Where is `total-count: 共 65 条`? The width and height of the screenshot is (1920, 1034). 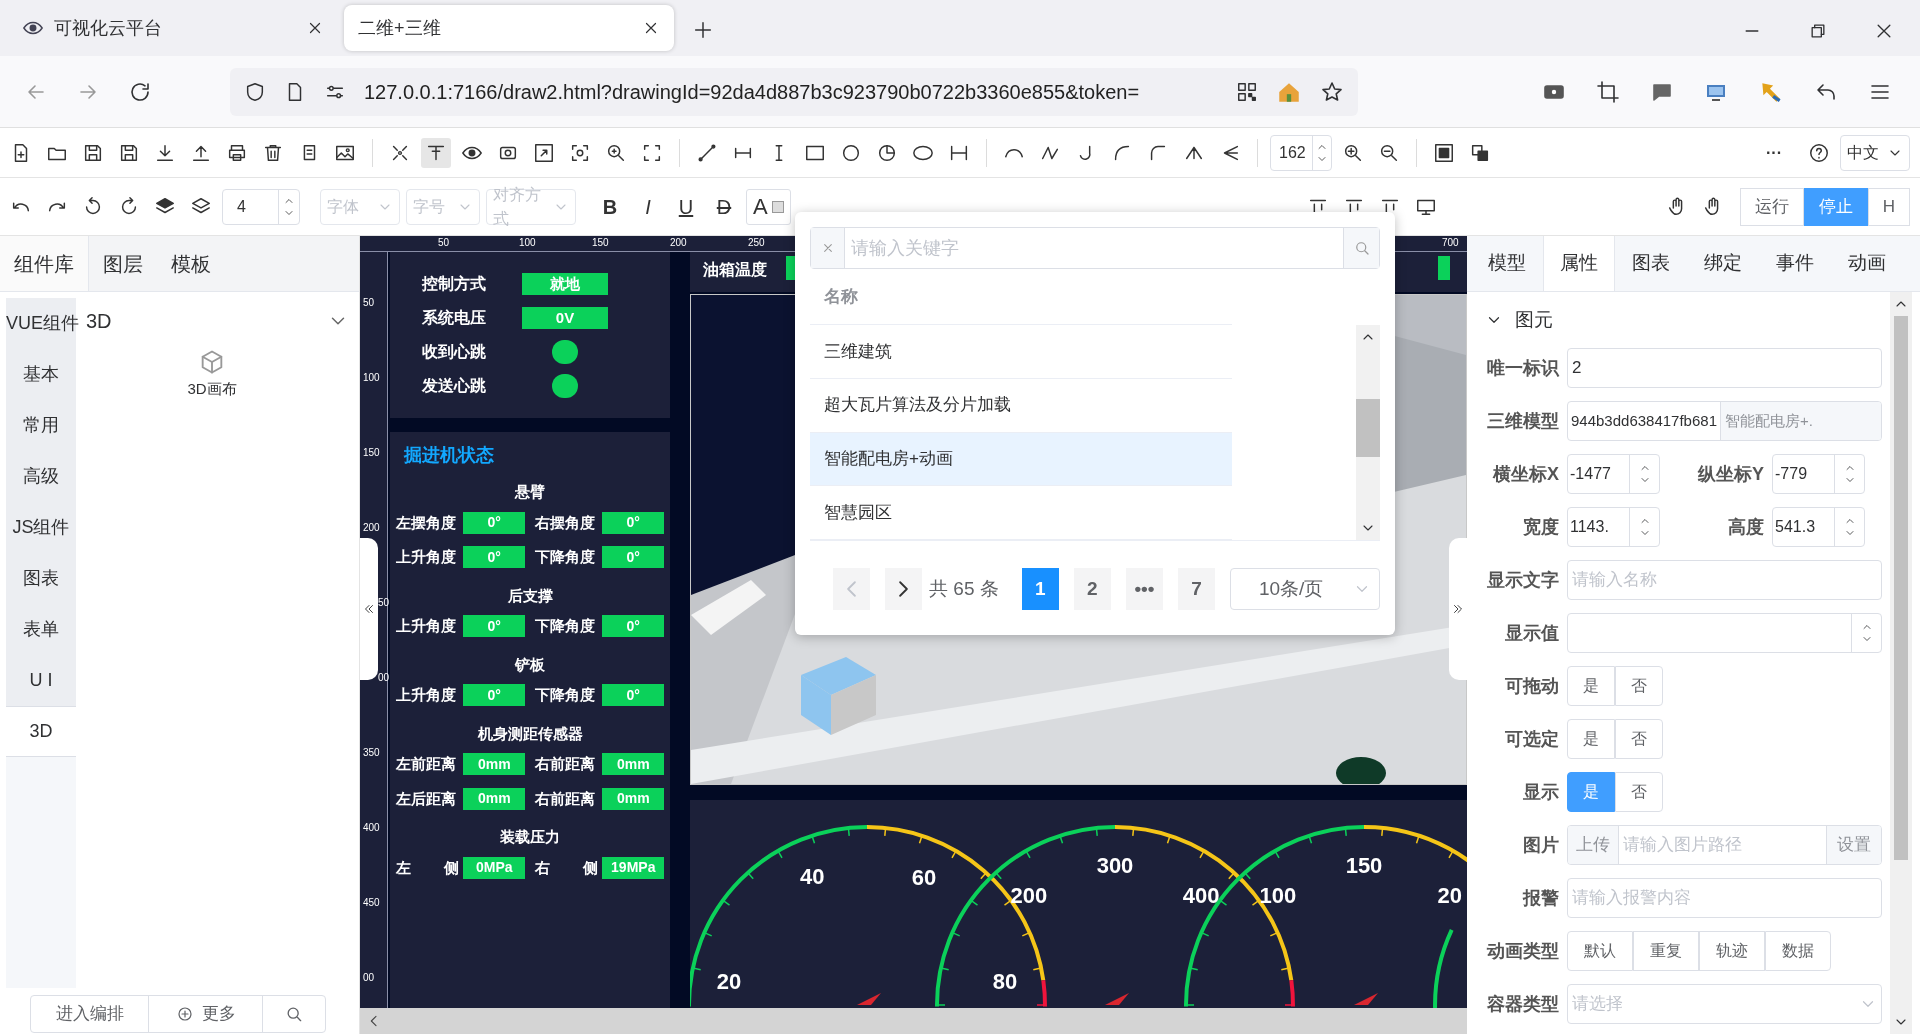
total-count: 共 65 条 is located at coordinates (964, 588).